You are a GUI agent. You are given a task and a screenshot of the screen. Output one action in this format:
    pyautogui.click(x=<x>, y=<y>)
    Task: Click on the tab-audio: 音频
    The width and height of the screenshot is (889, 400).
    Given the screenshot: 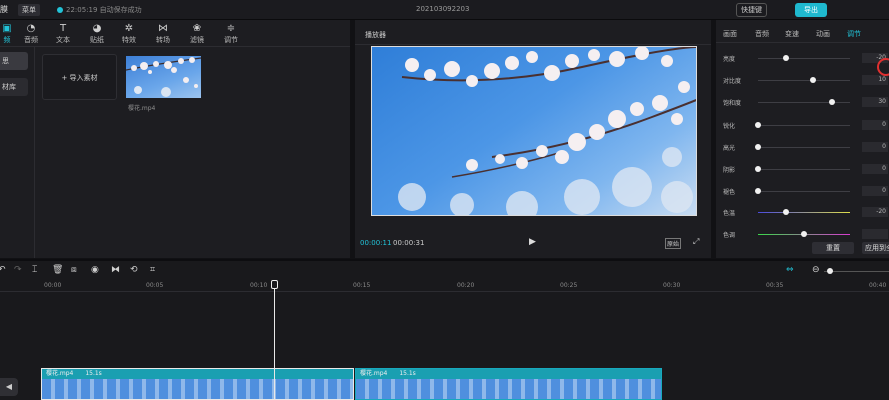 What is the action you would take?
    pyautogui.click(x=762, y=34)
    